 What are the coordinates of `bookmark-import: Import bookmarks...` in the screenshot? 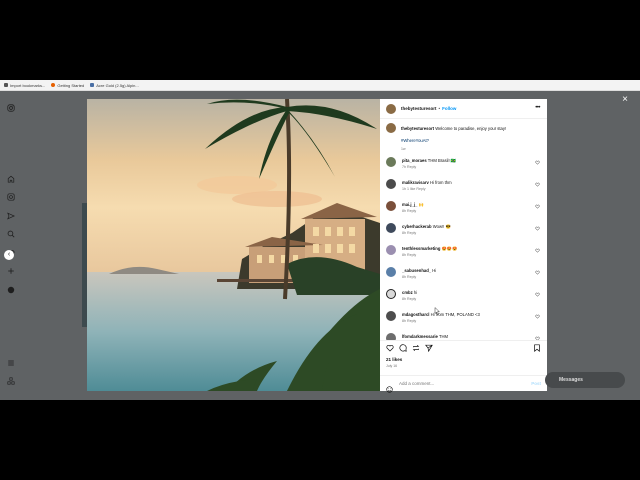 It's located at (24, 85).